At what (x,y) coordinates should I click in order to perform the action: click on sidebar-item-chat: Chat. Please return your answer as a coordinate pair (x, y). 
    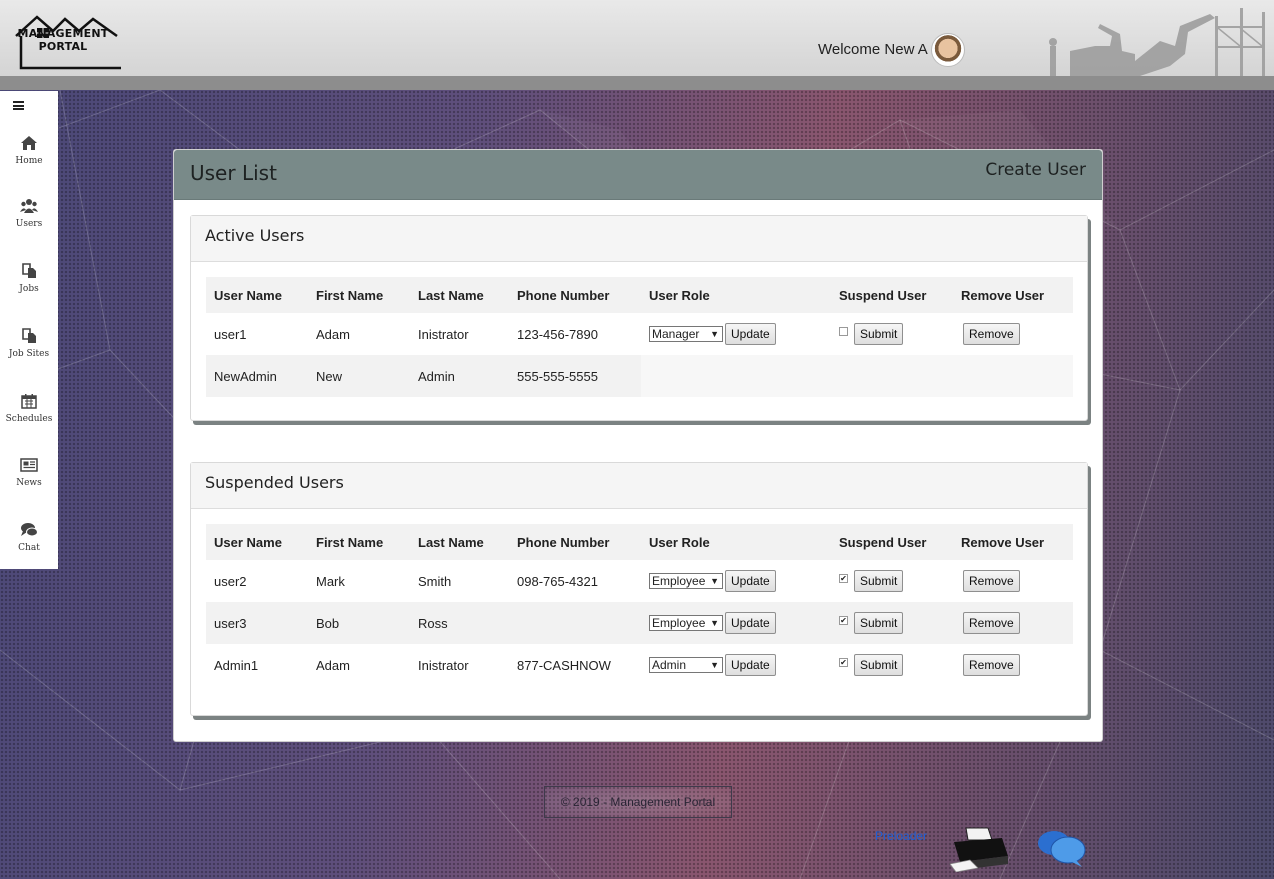
    Looking at the image, I should click on (29, 537).